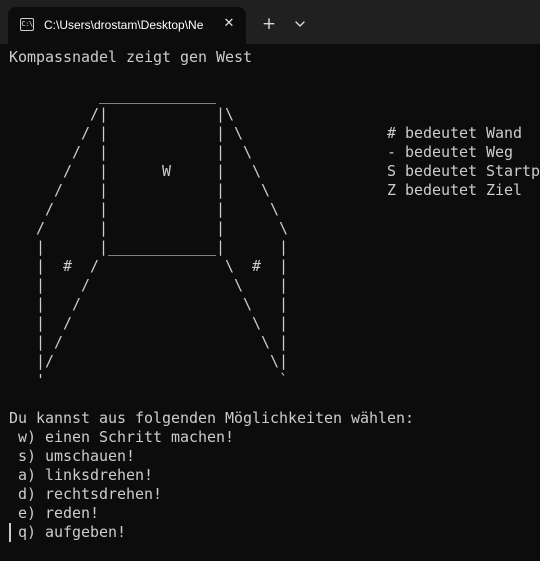 This screenshot has width=540, height=561. Describe the element at coordinates (229, 24) in the screenshot. I see `close-tab-icon: ✕` at that location.